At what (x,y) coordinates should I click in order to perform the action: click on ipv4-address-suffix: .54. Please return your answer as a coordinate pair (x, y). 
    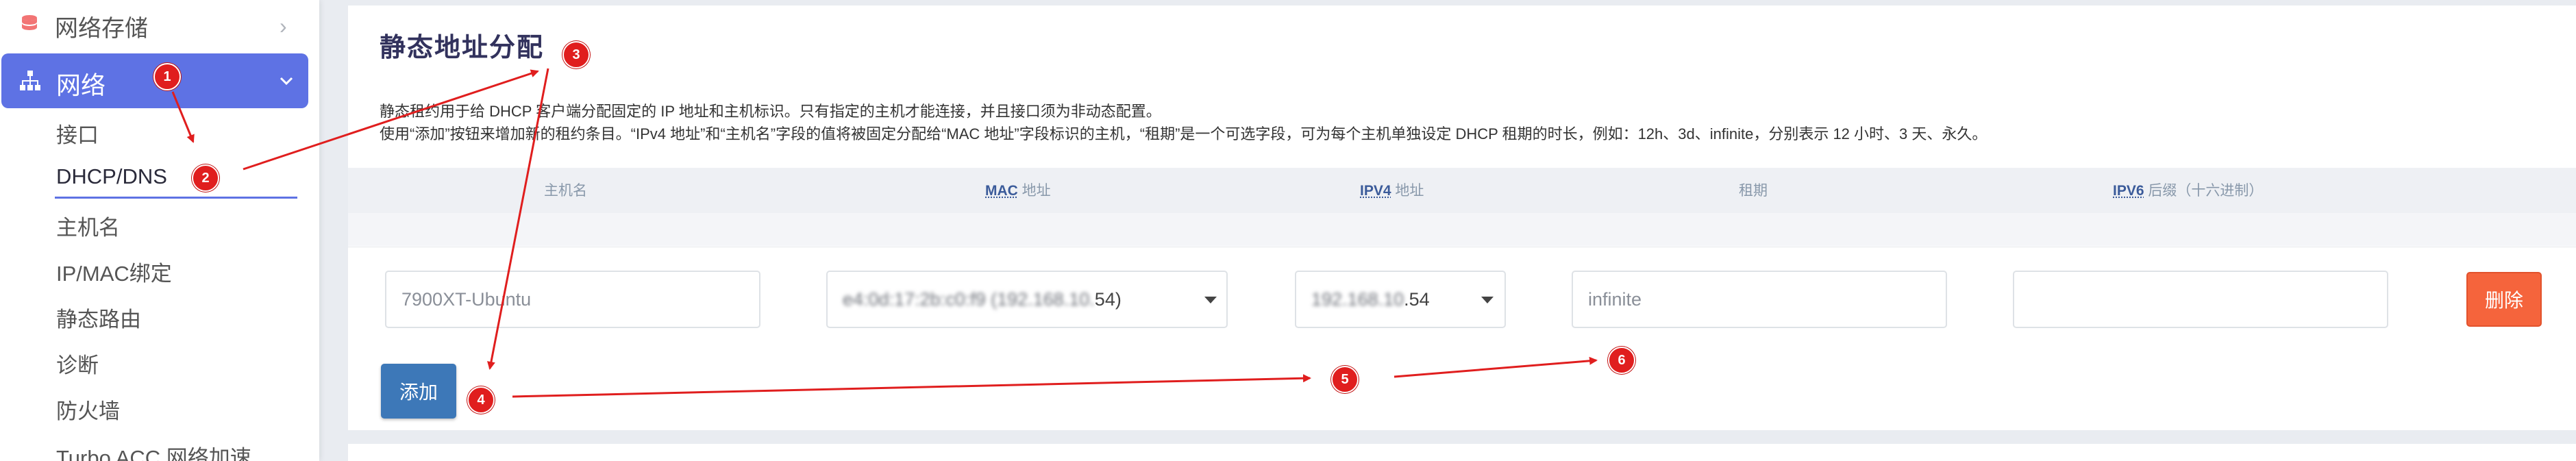
    Looking at the image, I should click on (1417, 299).